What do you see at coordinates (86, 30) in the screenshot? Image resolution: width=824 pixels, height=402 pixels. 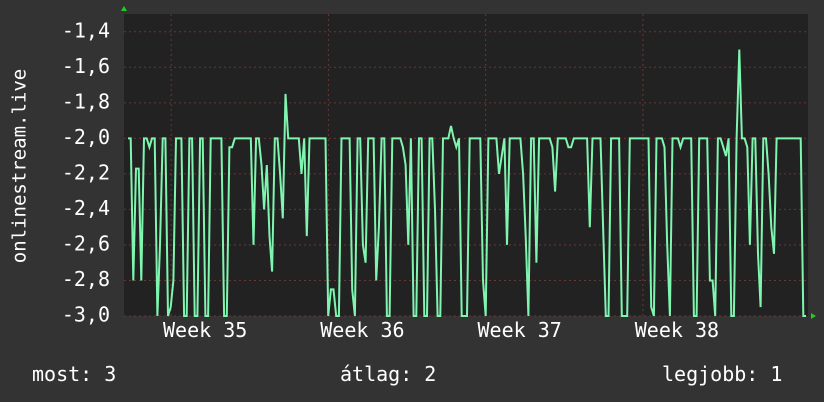 I see `y-tick-label: -1,4` at bounding box center [86, 30].